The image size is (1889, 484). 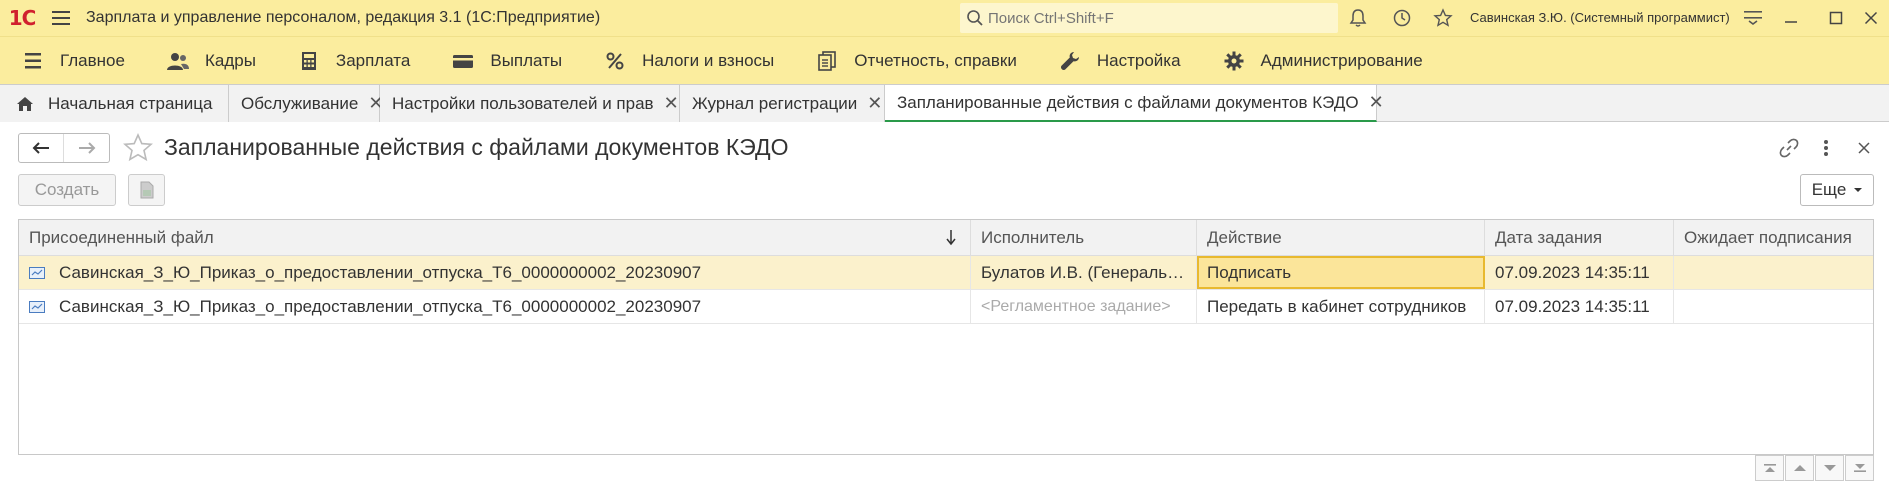 I want to click on settings-menu-button, so click(x=1753, y=18).